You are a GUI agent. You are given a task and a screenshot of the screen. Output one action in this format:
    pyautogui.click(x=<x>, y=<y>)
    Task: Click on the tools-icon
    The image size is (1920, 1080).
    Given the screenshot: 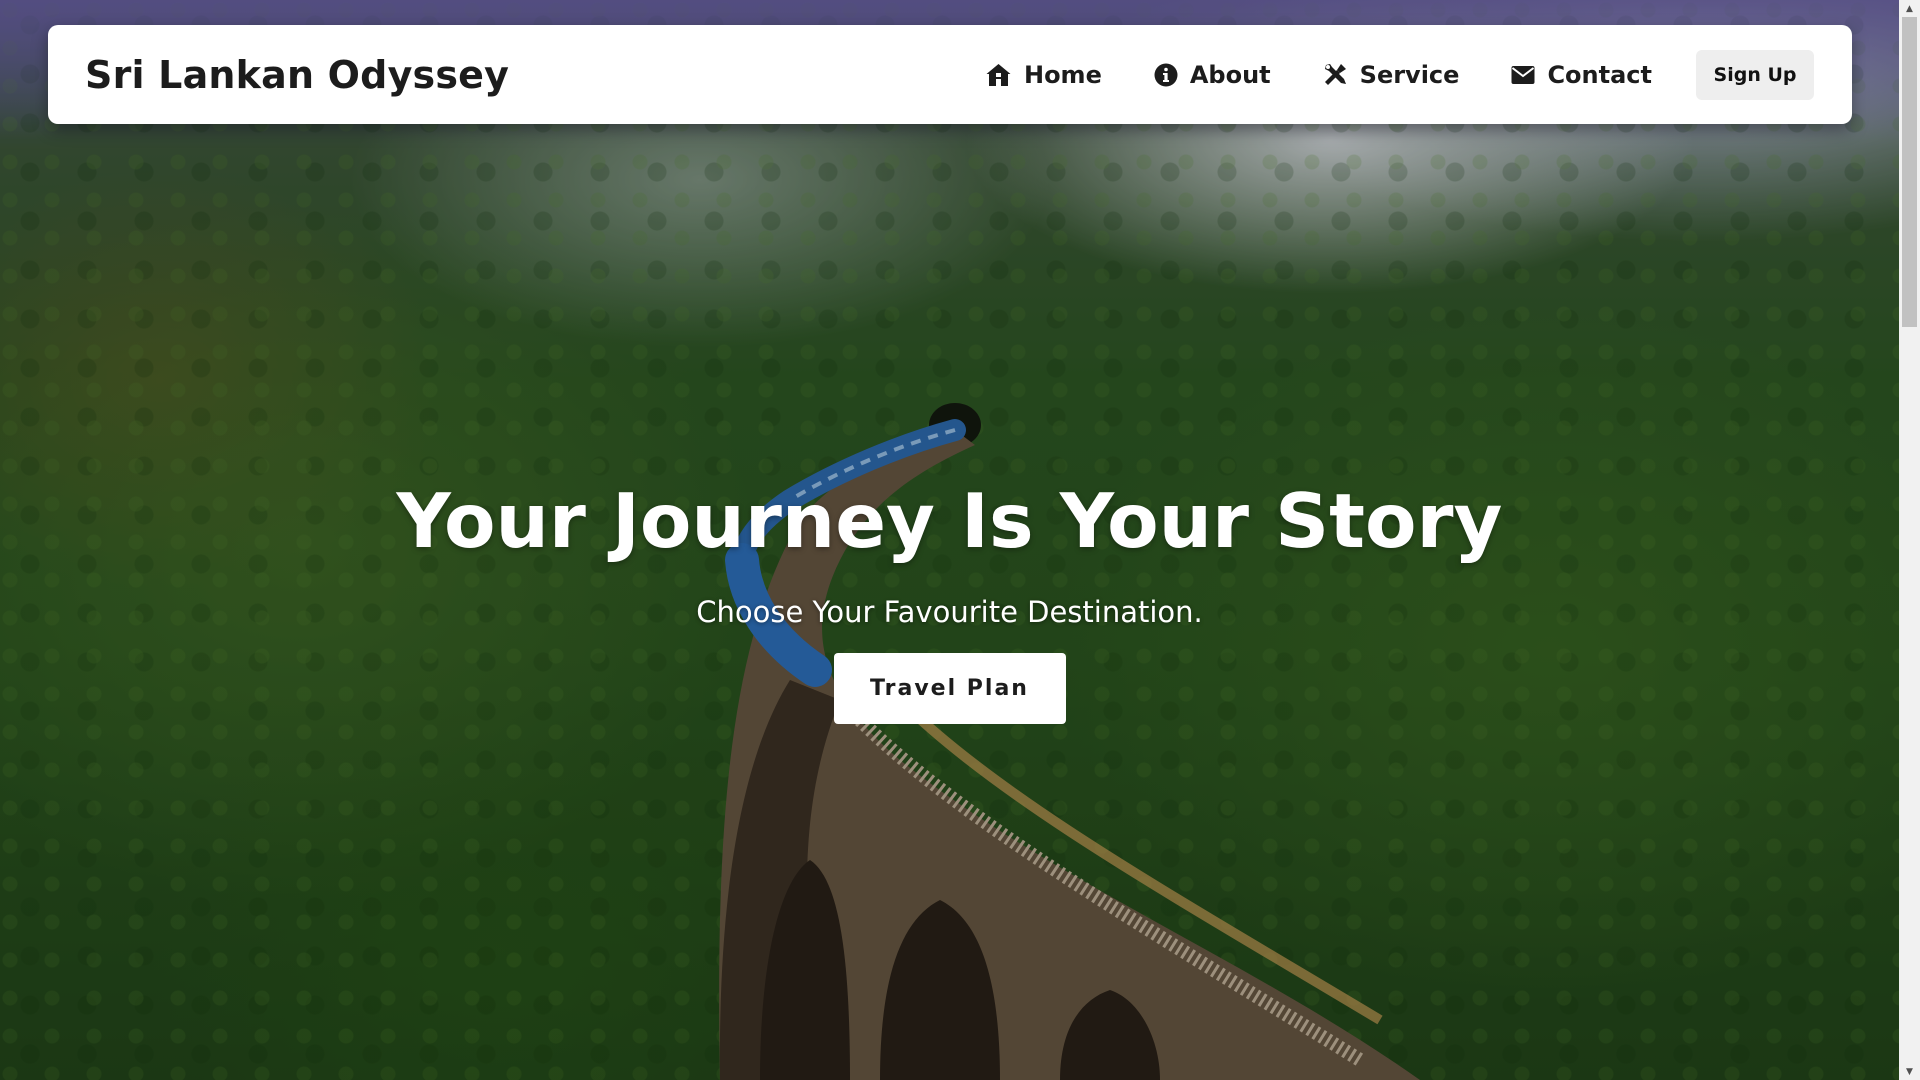 What is the action you would take?
    pyautogui.click(x=1335, y=74)
    